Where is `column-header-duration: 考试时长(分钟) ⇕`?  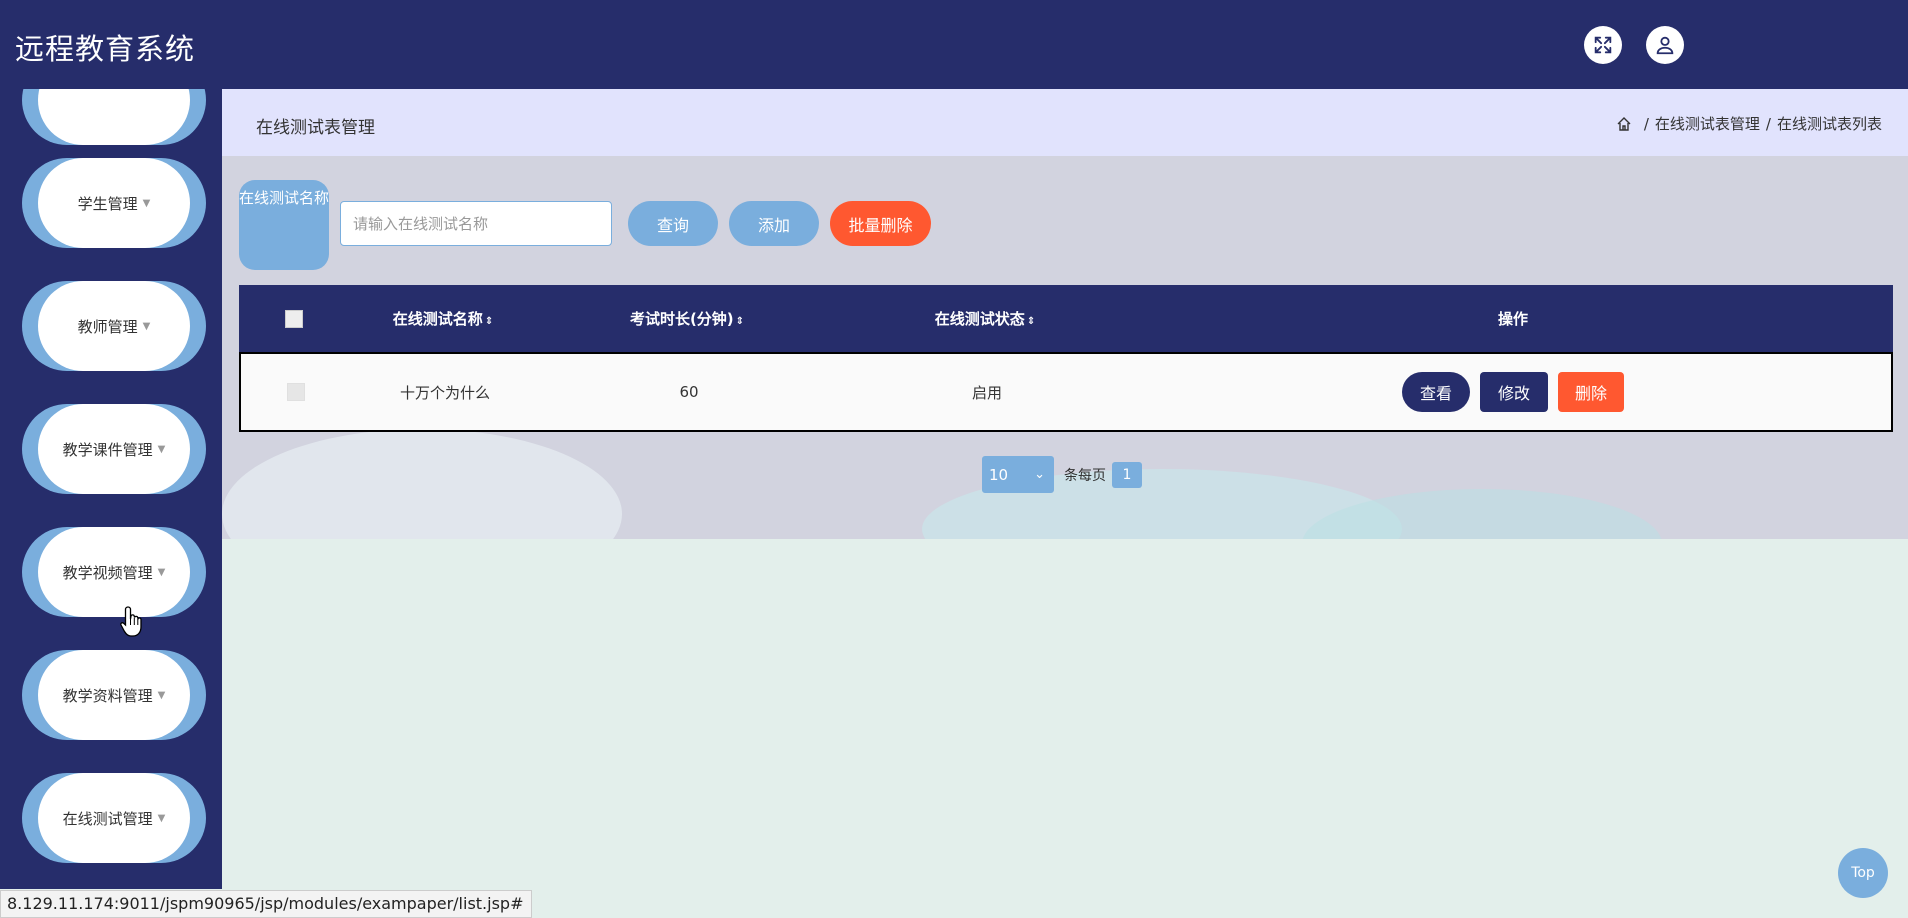 column-header-duration: 考试时长(分钟) ⇕ is located at coordinates (687, 318).